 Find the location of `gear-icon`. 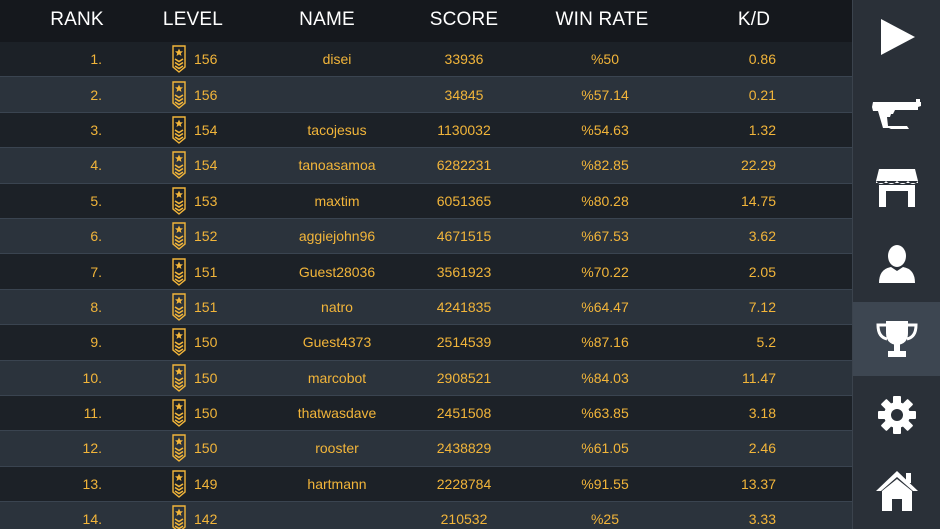

gear-icon is located at coordinates (897, 415).